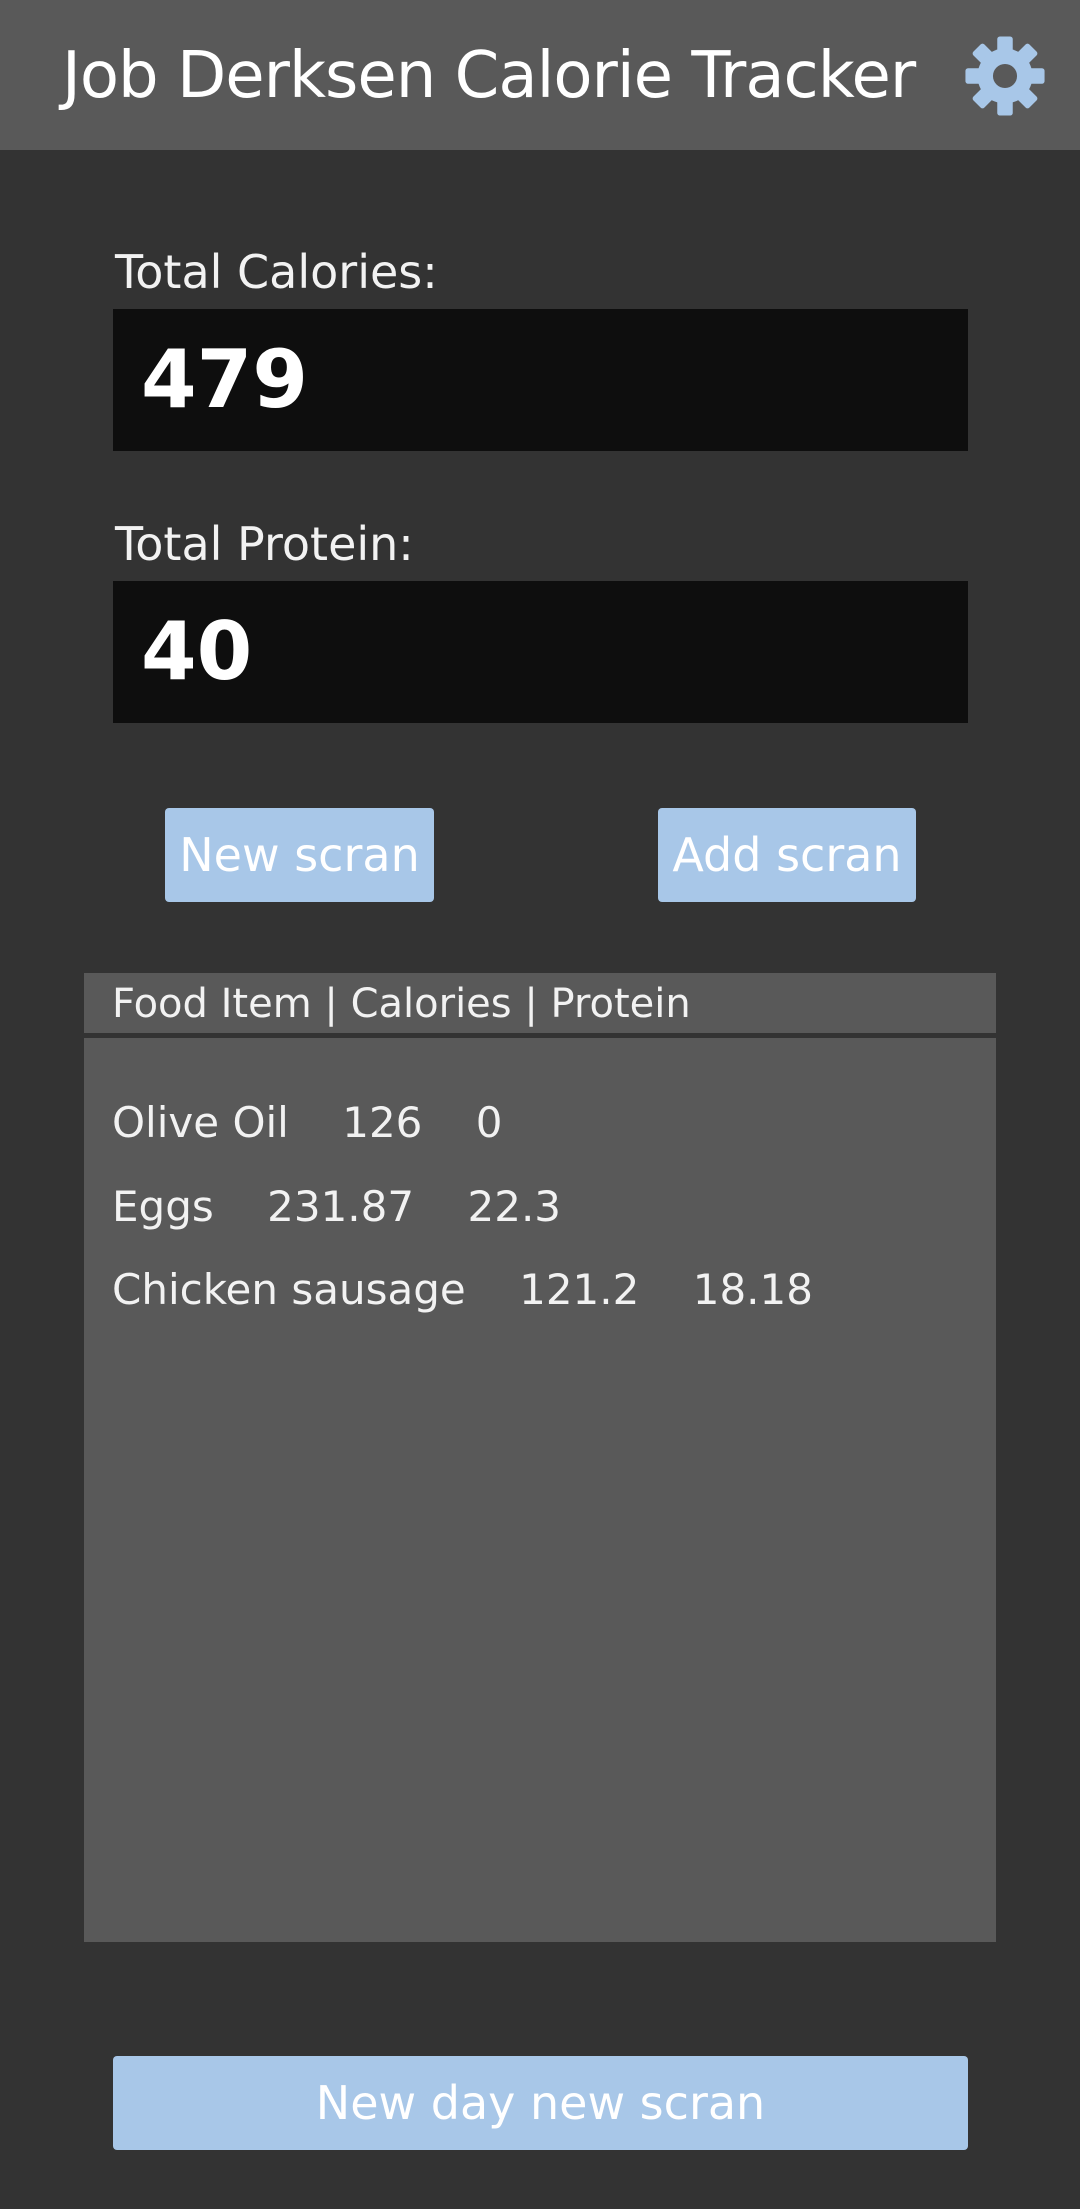  I want to click on app-title: Job Derksen Calorie Tracker, so click(489, 76).